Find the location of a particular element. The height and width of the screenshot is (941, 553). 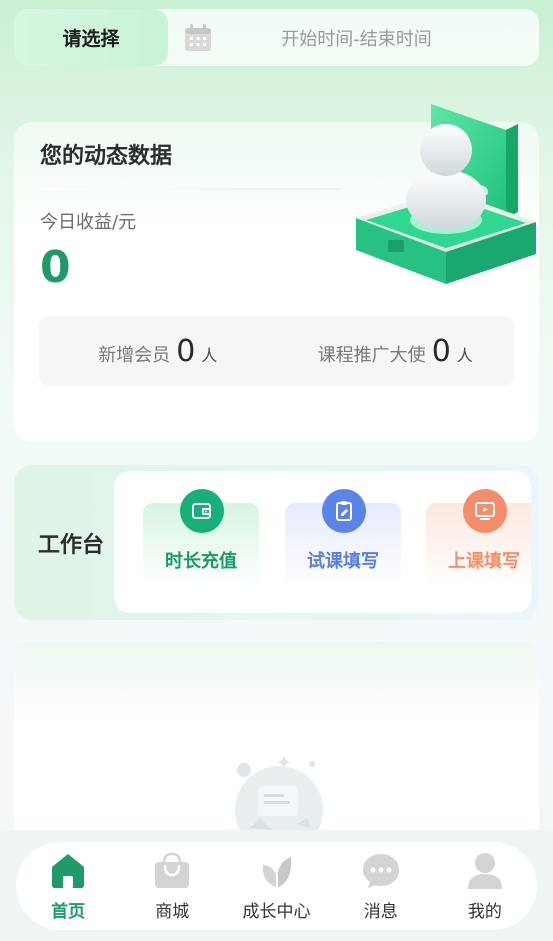

chat-icon is located at coordinates (380, 870).